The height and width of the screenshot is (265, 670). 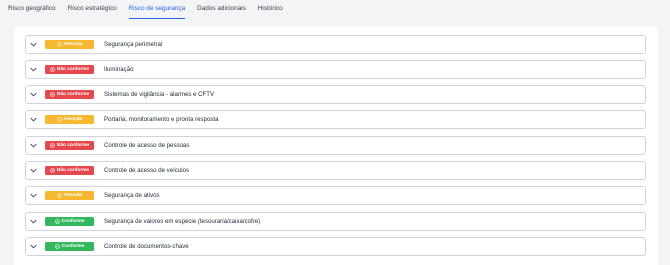 What do you see at coordinates (335, 69) in the screenshot?
I see `accordion-item: Não conforme Iluminação` at bounding box center [335, 69].